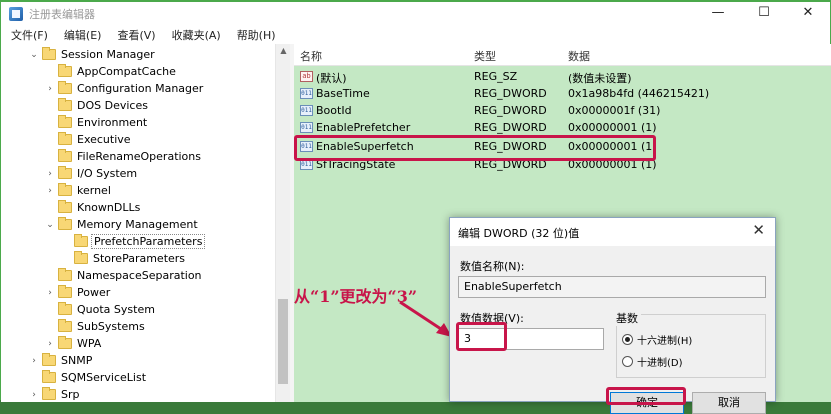 The image size is (831, 414). I want to click on tree-item-label: DOS Devices, so click(112, 105).